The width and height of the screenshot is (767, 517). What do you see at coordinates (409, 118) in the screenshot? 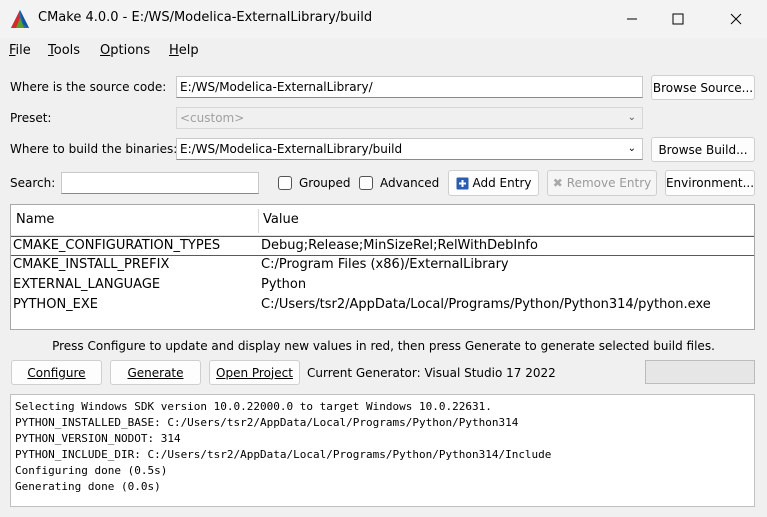
I see `preset-select: <custom> ⌄` at bounding box center [409, 118].